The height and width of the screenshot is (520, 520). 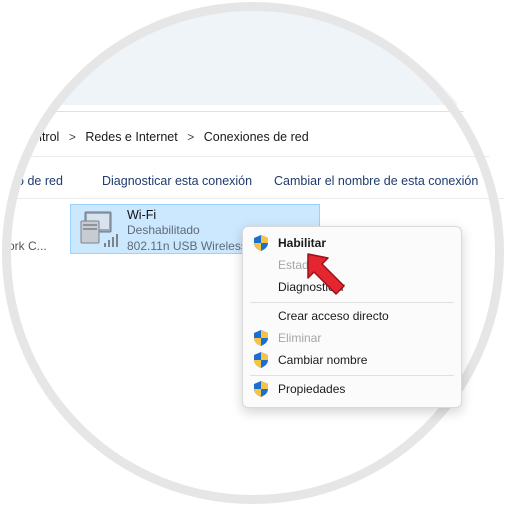 What do you see at coordinates (352, 389) in the screenshot?
I see `menu-item-properties: Propiedades` at bounding box center [352, 389].